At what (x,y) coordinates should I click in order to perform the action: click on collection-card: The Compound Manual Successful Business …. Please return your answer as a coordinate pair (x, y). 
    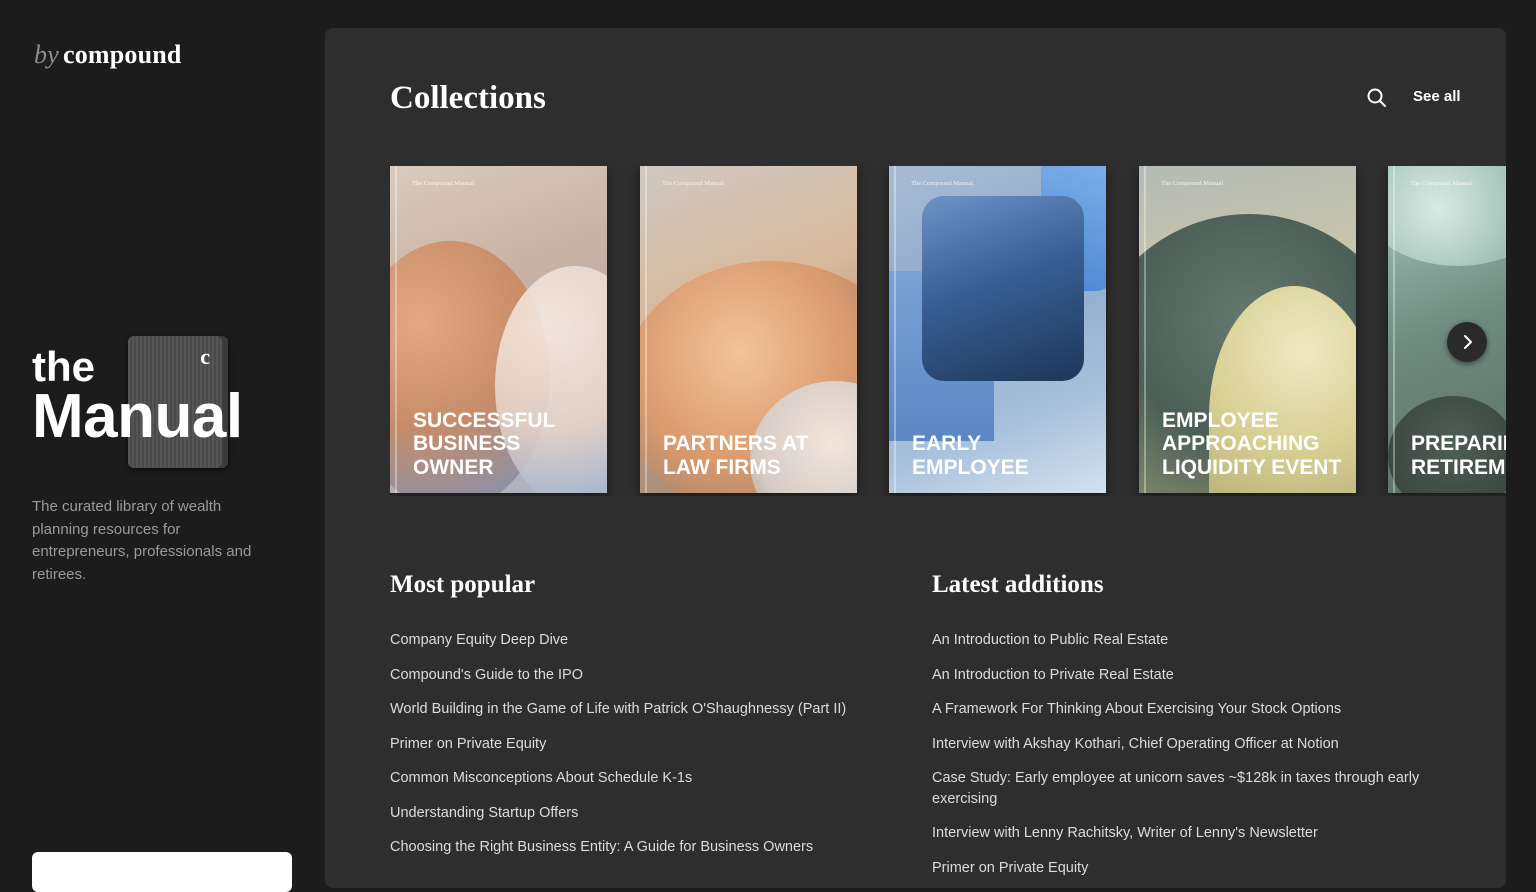
    Looking at the image, I should click on (498, 329).